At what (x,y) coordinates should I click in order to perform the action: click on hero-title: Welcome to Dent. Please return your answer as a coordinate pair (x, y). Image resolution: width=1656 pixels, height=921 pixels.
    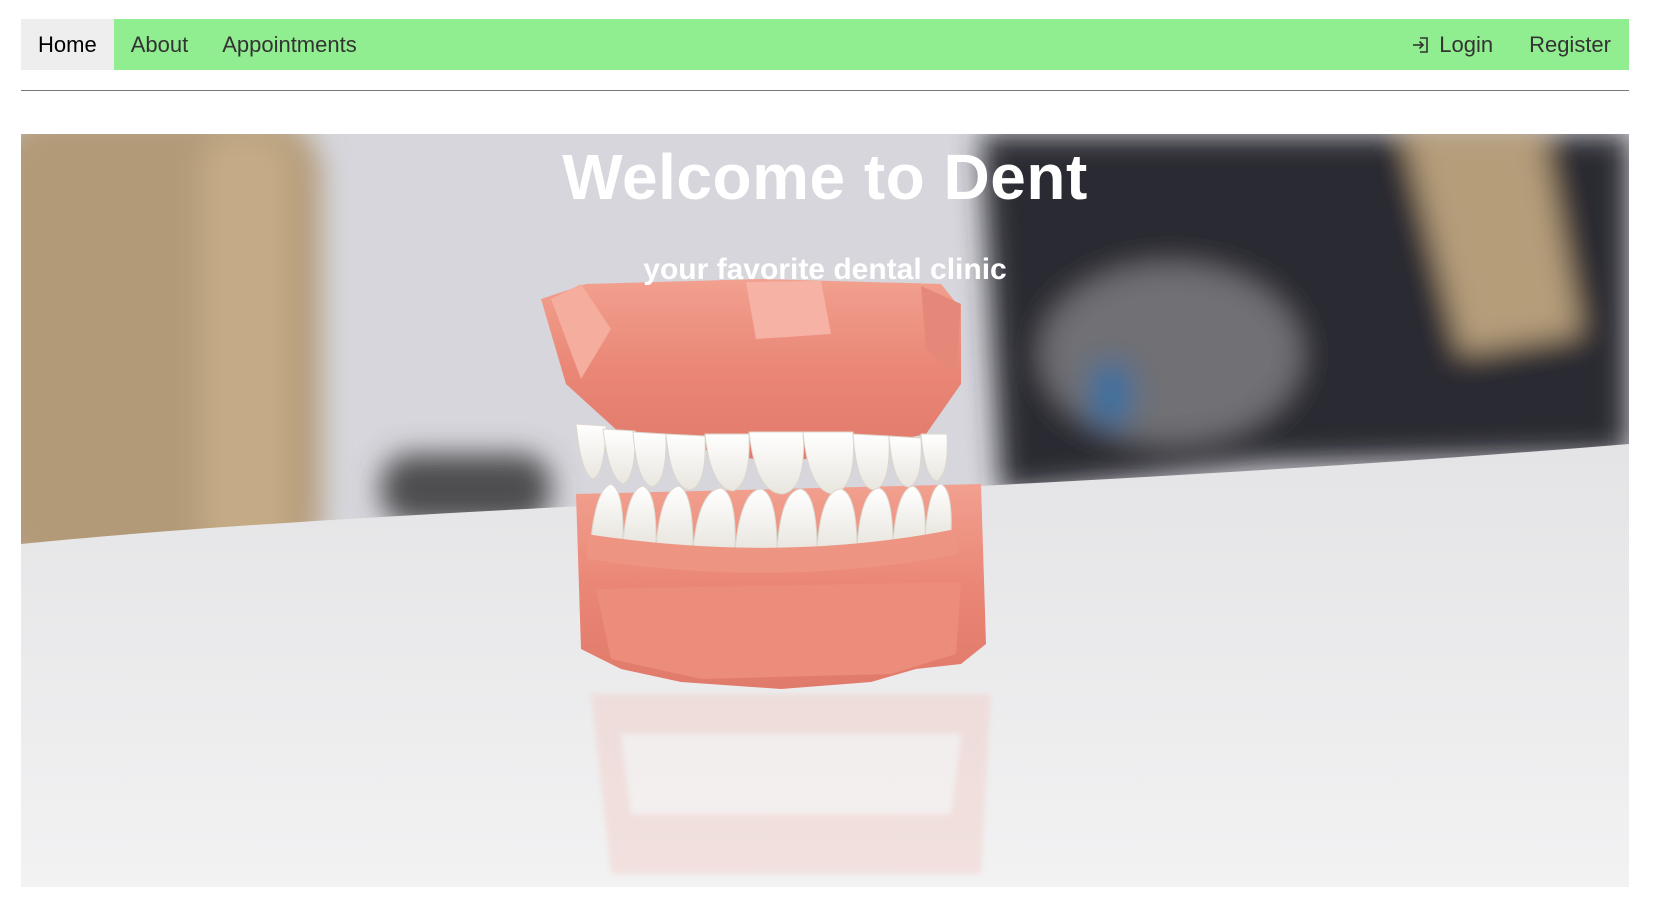
    Looking at the image, I should click on (825, 177).